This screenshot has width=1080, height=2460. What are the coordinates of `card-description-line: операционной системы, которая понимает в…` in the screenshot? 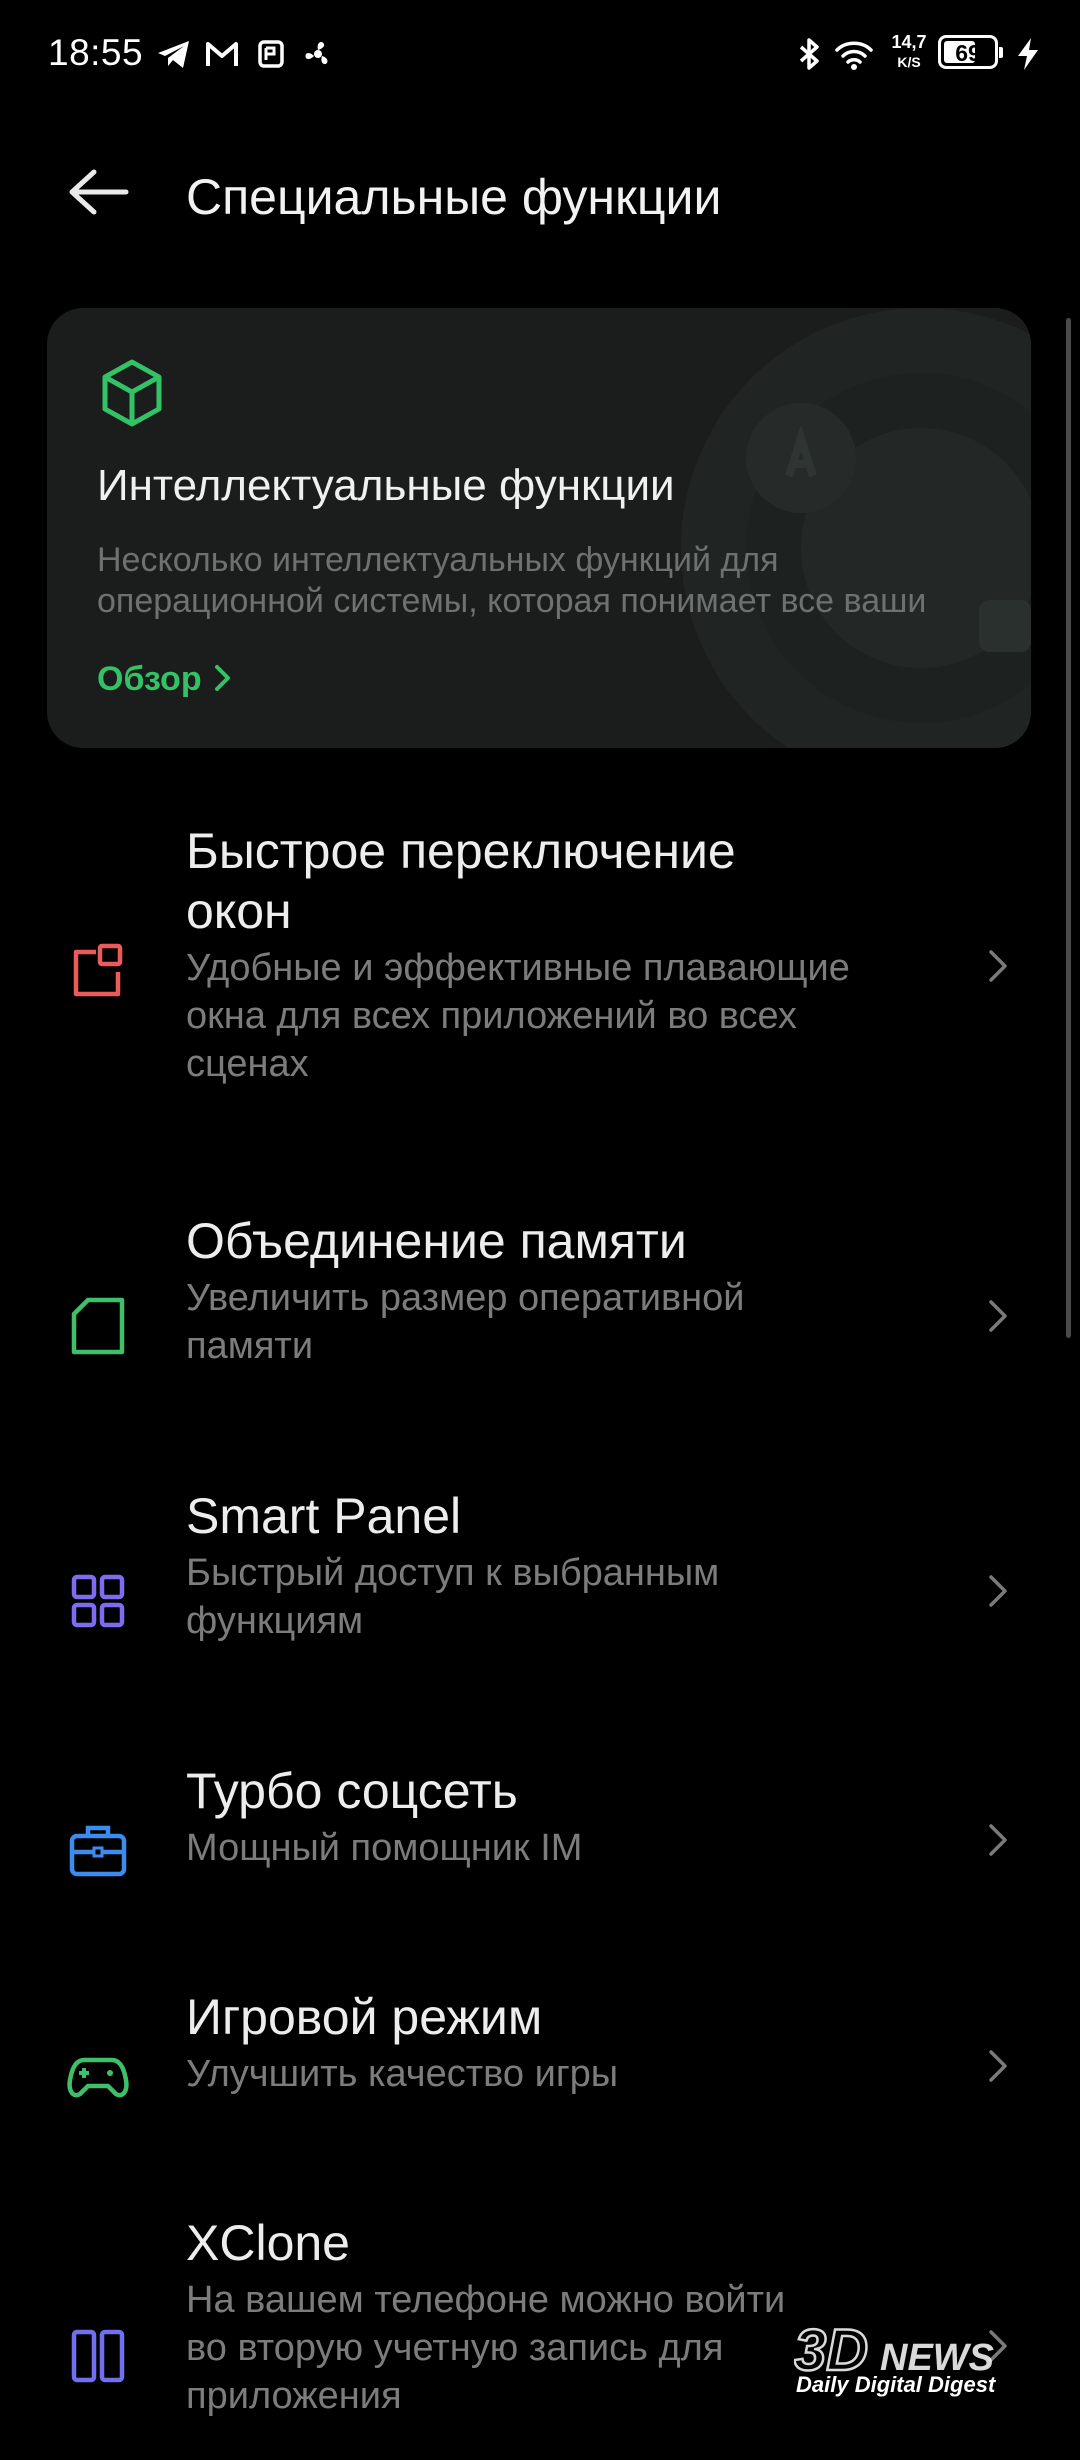 It's located at (512, 601).